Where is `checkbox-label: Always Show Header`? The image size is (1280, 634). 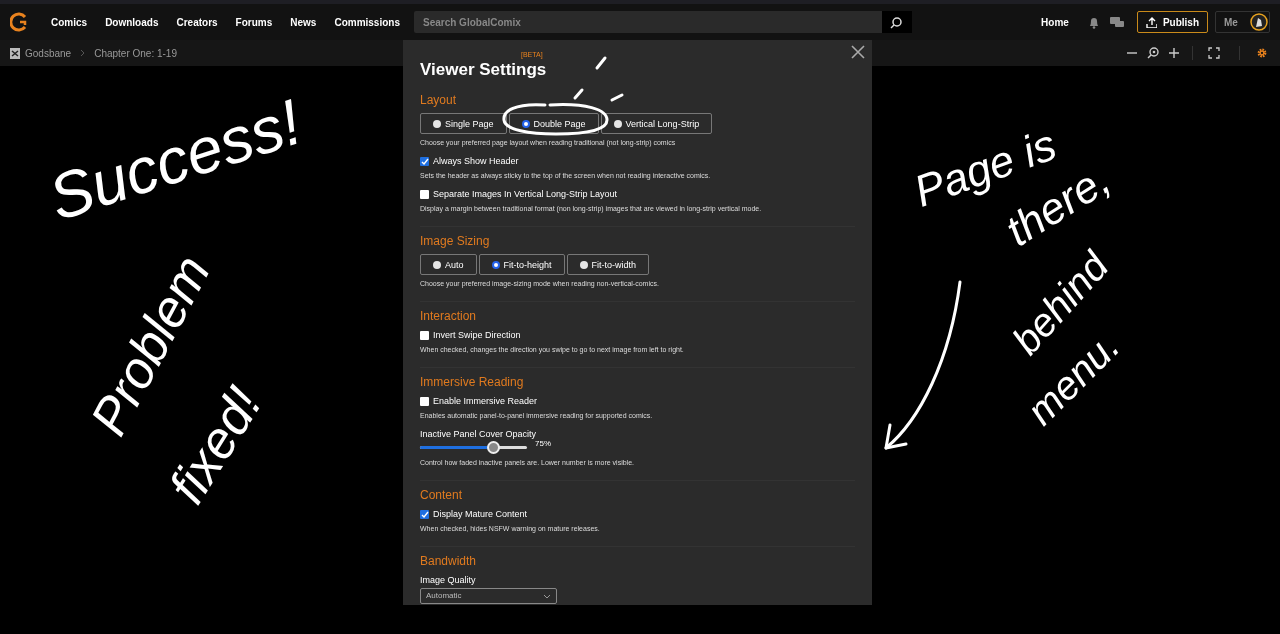
checkbox-label: Always Show Header is located at coordinates (476, 161).